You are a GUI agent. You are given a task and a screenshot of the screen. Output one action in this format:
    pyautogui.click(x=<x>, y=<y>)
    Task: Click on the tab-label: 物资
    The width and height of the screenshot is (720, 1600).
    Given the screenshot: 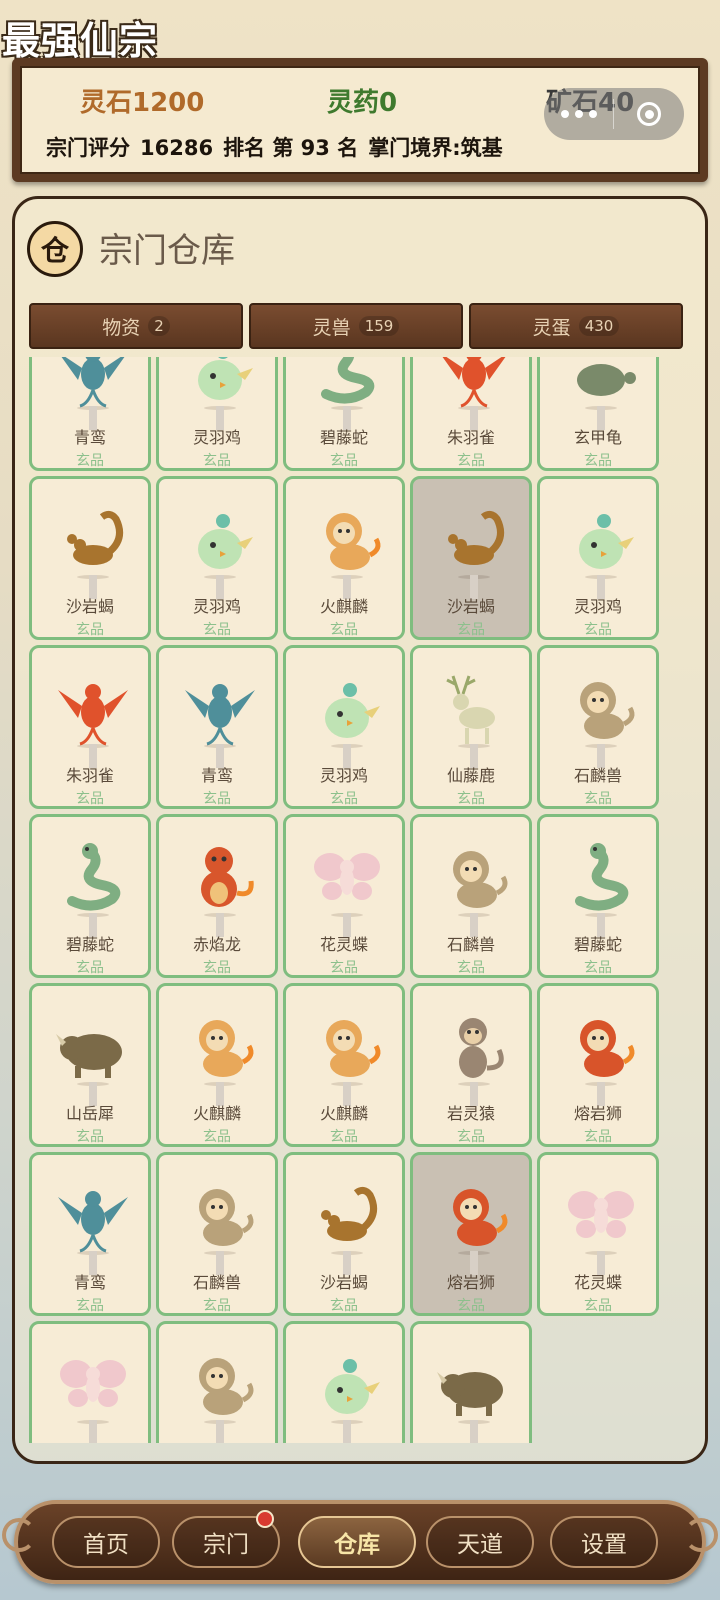 What is the action you would take?
    pyautogui.click(x=121, y=327)
    